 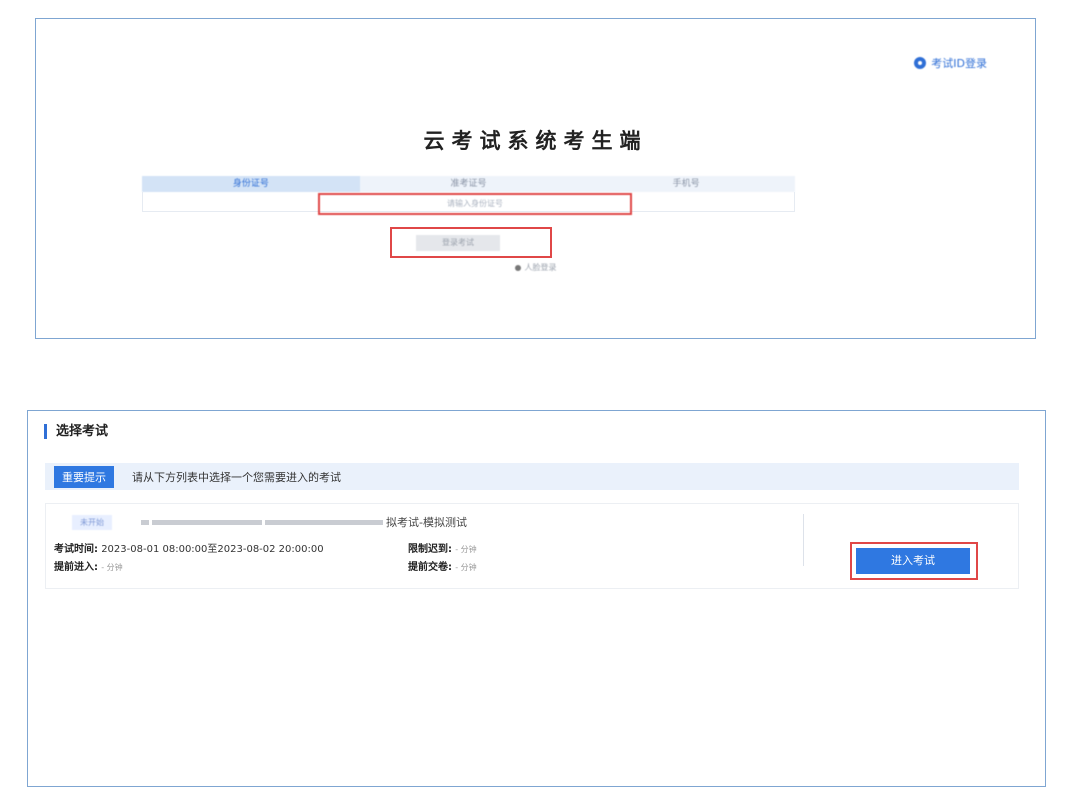 I want to click on face-icon, so click(x=517, y=267).